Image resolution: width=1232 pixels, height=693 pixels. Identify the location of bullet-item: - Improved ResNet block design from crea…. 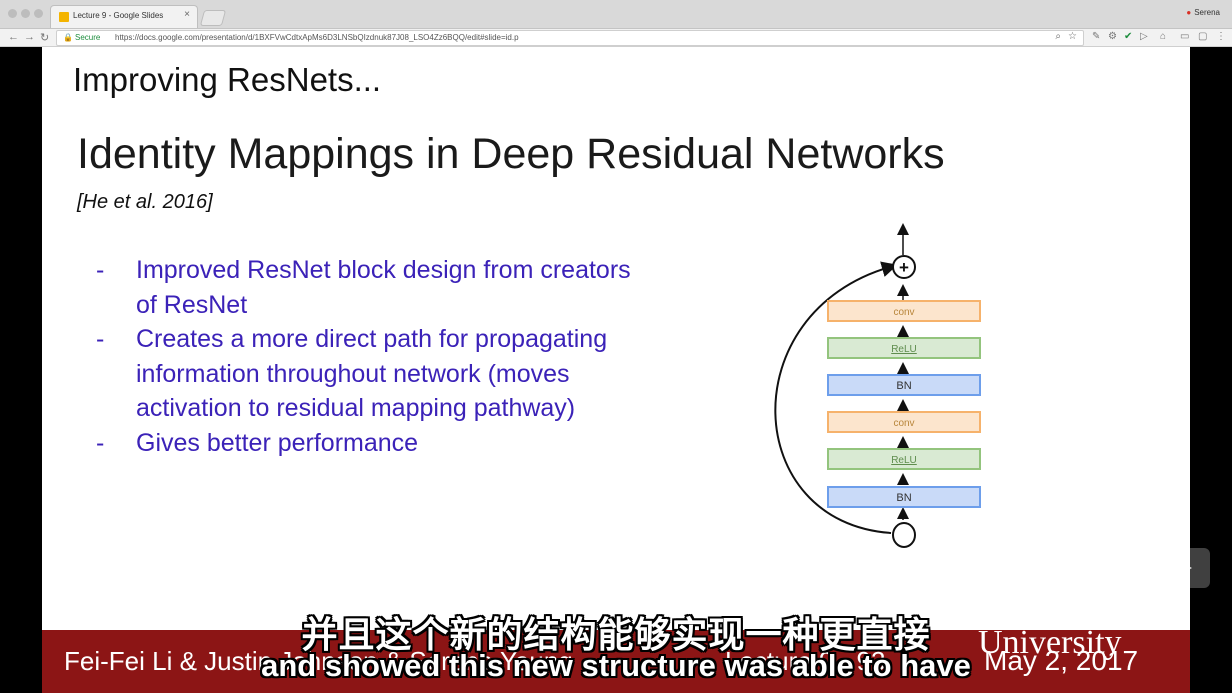
(376, 287).